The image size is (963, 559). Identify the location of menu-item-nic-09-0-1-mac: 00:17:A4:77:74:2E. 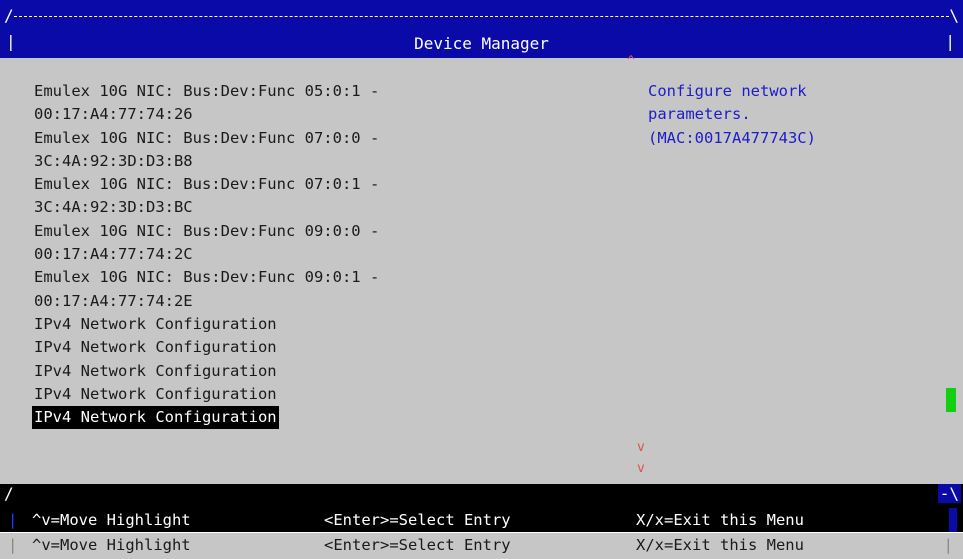
(269, 301).